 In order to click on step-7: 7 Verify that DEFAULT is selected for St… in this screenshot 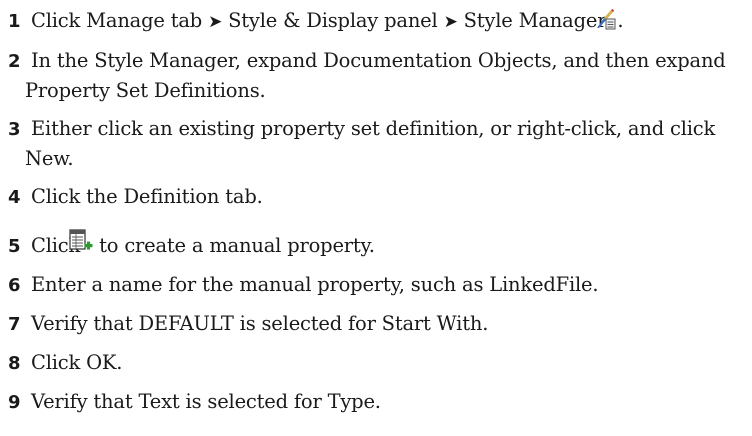, I will do `click(379, 324)`.